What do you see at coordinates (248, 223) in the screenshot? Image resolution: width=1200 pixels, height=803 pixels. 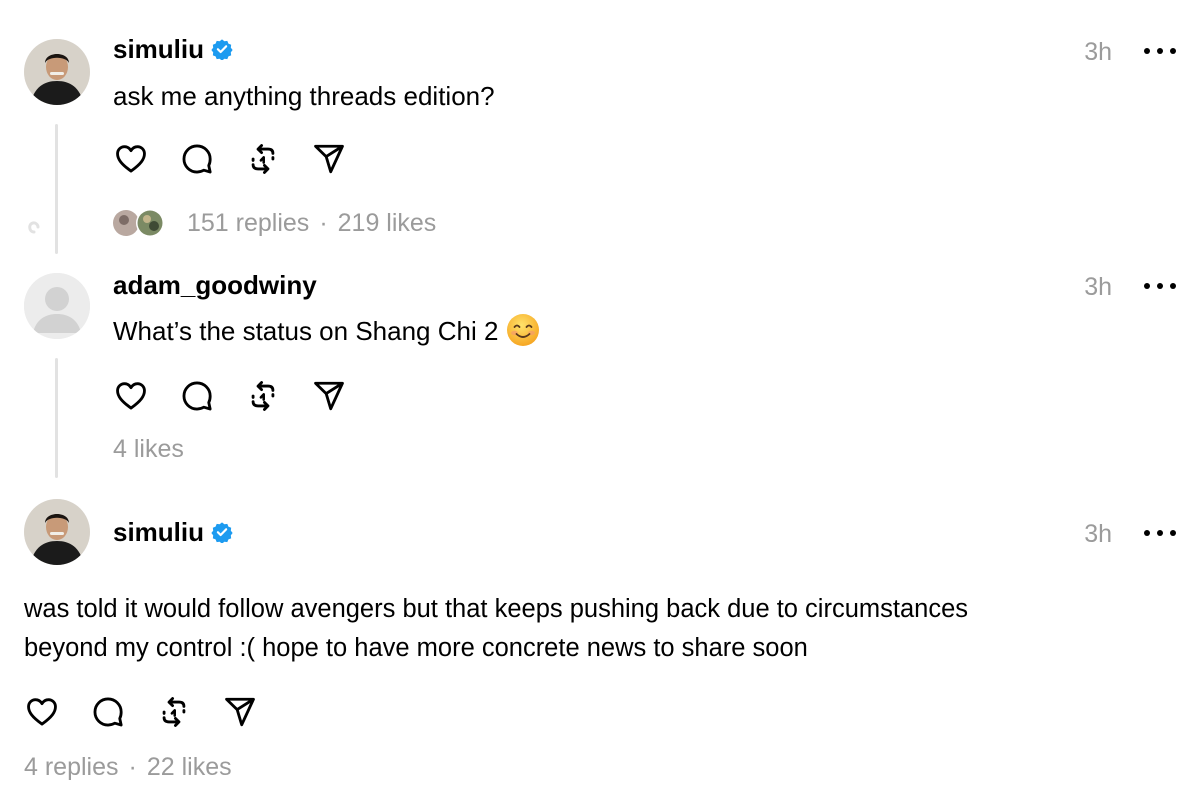 I see `replies-count: 151 replies` at bounding box center [248, 223].